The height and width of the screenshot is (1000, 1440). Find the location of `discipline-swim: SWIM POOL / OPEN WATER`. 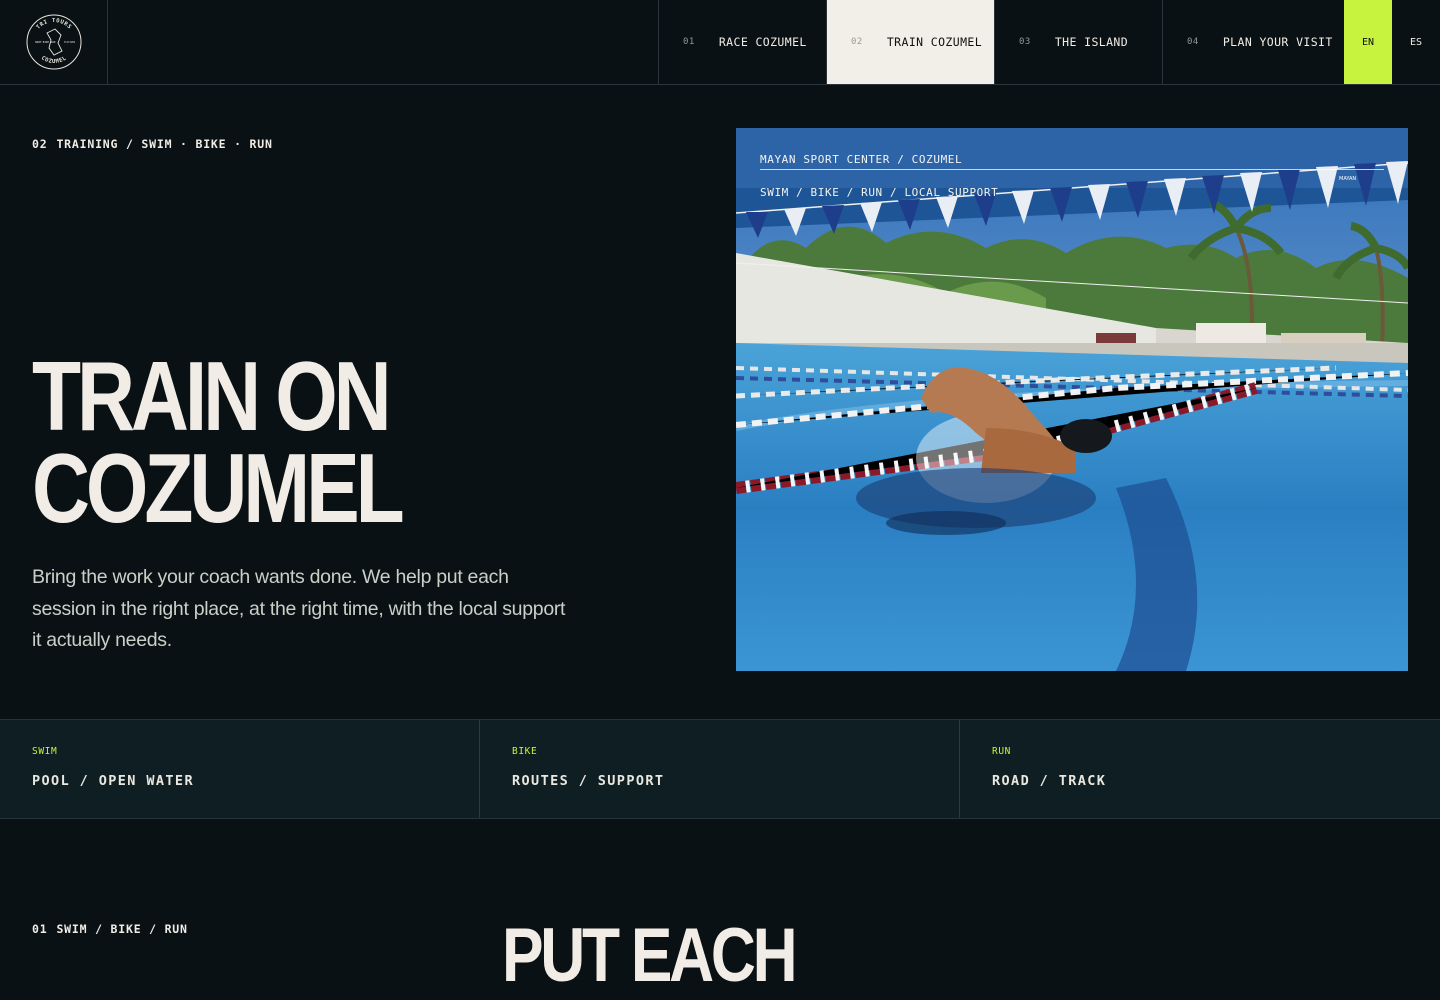

discipline-swim: SWIM POOL / OPEN WATER is located at coordinates (240, 769).